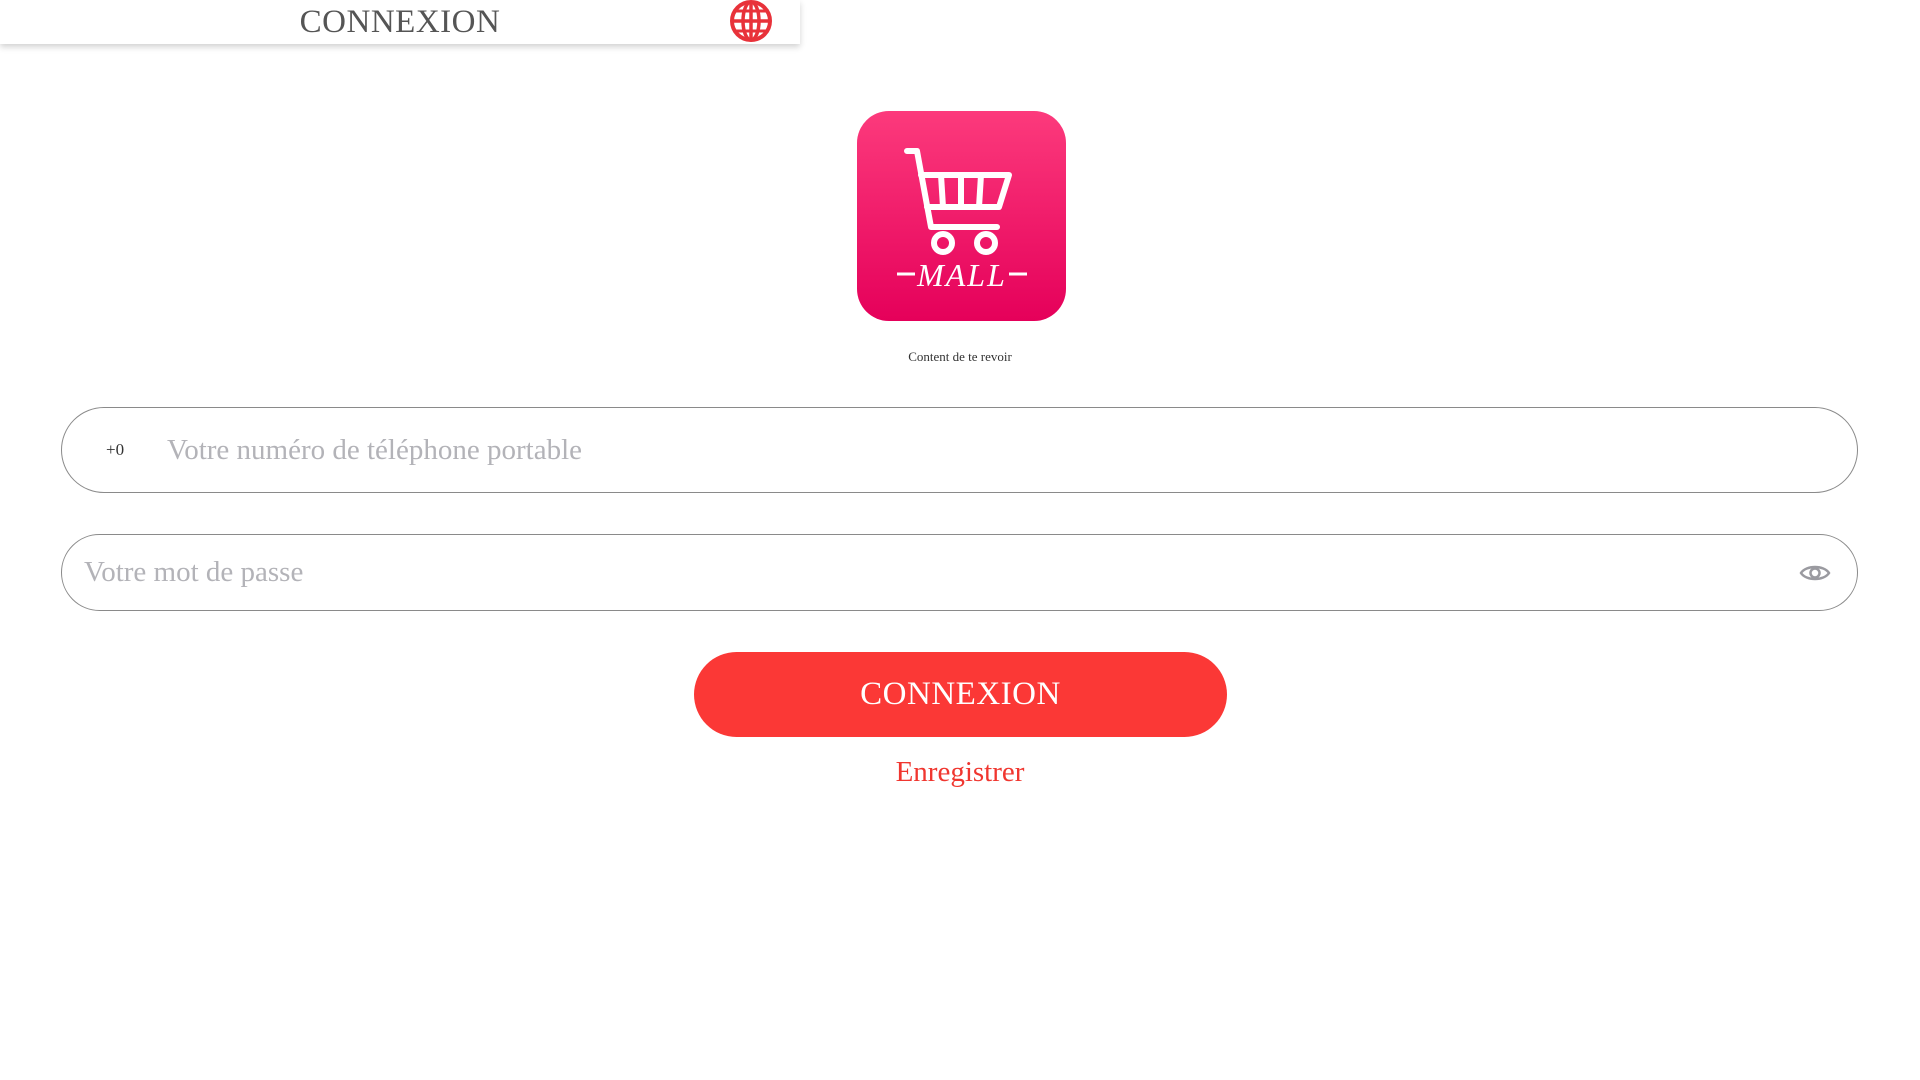 Image resolution: width=1920 pixels, height=1080 pixels. I want to click on eye-icon, so click(1815, 572).